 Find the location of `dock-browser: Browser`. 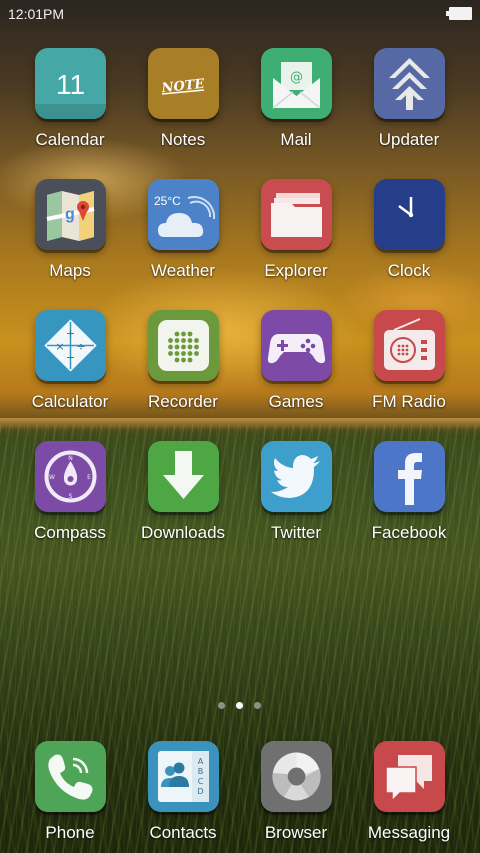

dock-browser: Browser is located at coordinates (296, 797).